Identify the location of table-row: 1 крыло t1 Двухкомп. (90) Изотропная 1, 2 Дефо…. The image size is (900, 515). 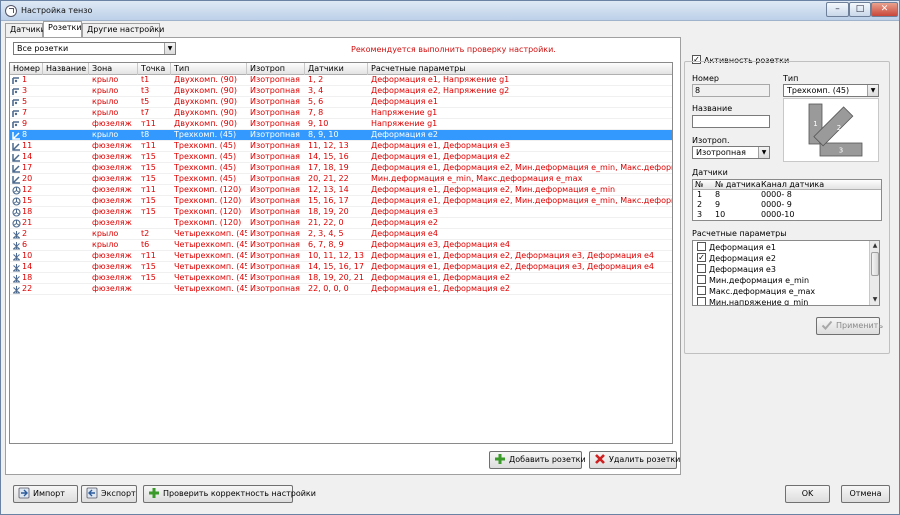
(341, 80).